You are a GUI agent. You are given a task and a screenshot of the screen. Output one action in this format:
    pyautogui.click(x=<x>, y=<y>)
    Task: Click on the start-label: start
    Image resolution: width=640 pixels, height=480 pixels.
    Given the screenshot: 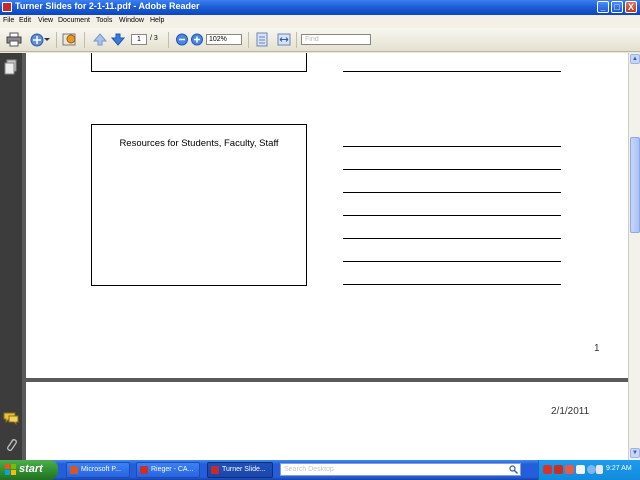 What is the action you would take?
    pyautogui.click(x=31, y=469)
    